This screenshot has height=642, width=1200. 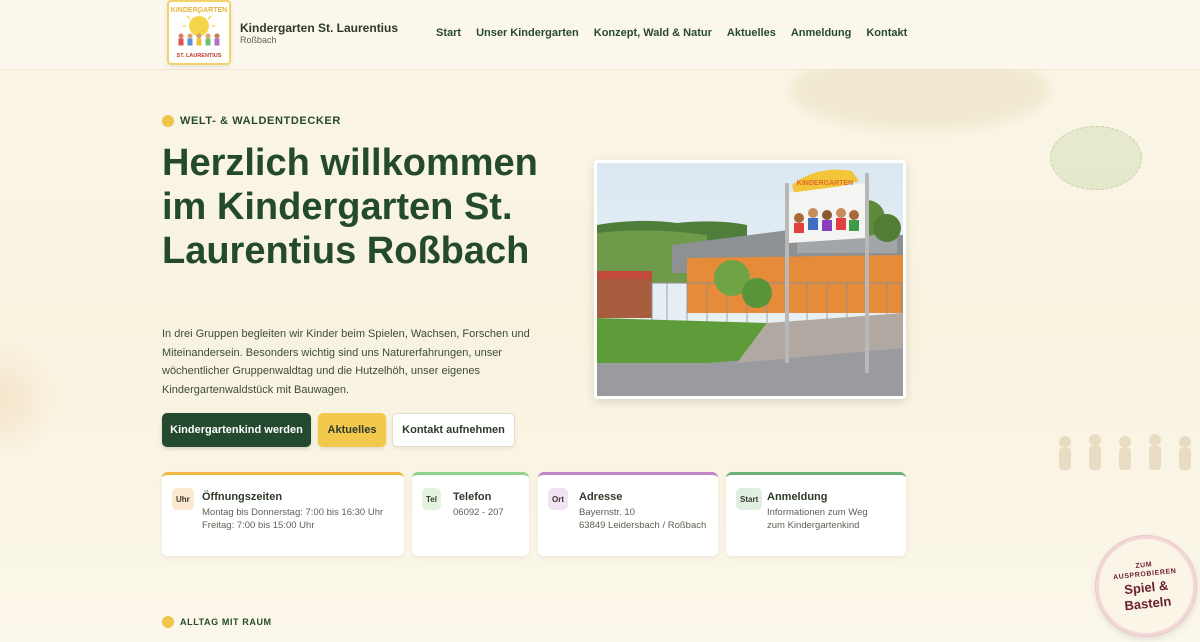 I want to click on hero-eyebrow: WELT- & WALDENTDECKER, so click(x=251, y=121).